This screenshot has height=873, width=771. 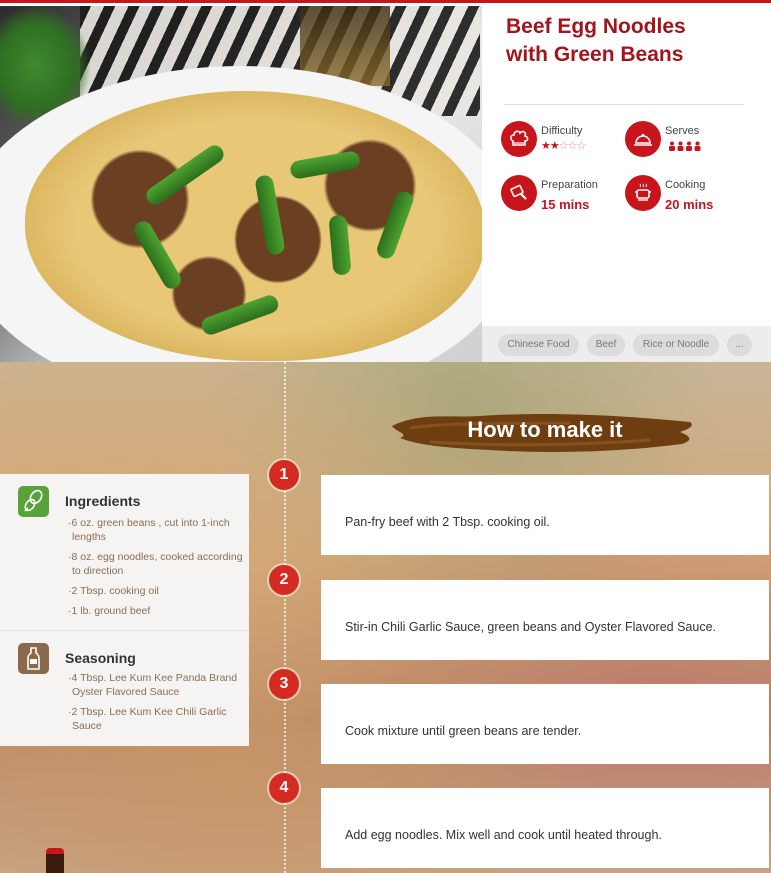 I want to click on recipe-title-line2: with Green Beans, so click(x=595, y=54).